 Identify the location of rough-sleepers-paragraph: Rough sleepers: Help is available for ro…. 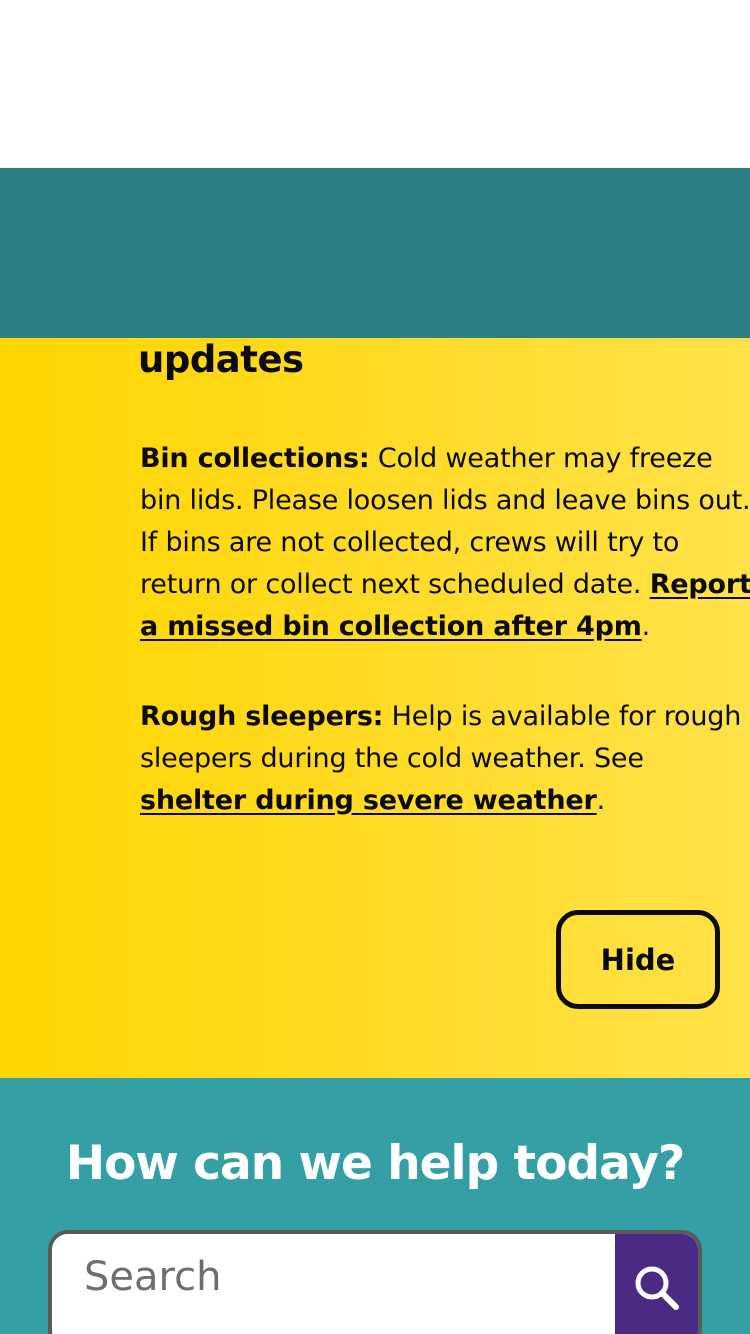
(445, 759).